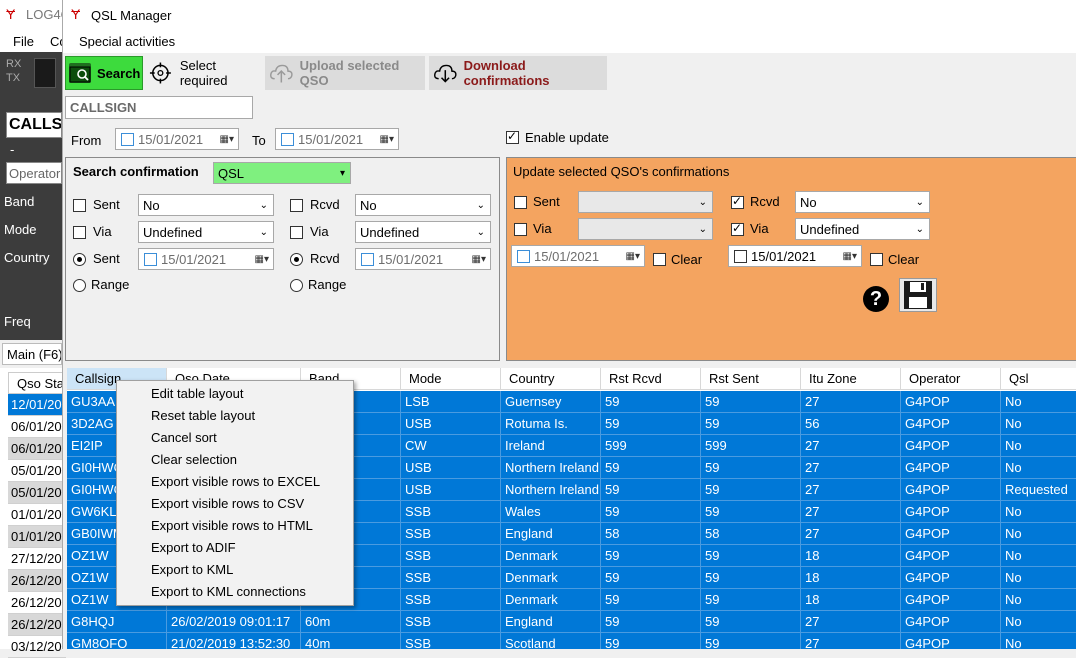  I want to click on context-menu-item: Export to ADIF, so click(193, 548).